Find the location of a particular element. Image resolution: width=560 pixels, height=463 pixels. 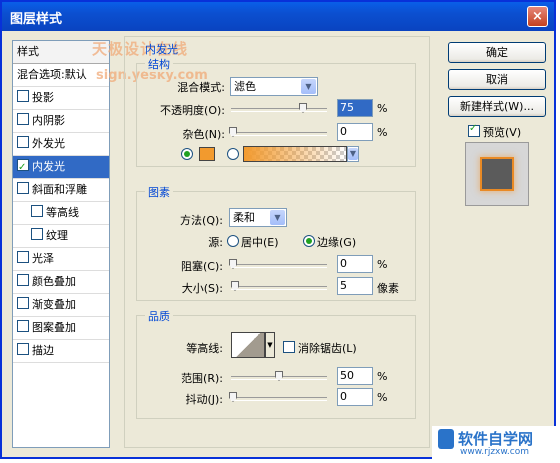

source-edge-radio: 边缘(G) is located at coordinates (329, 242).